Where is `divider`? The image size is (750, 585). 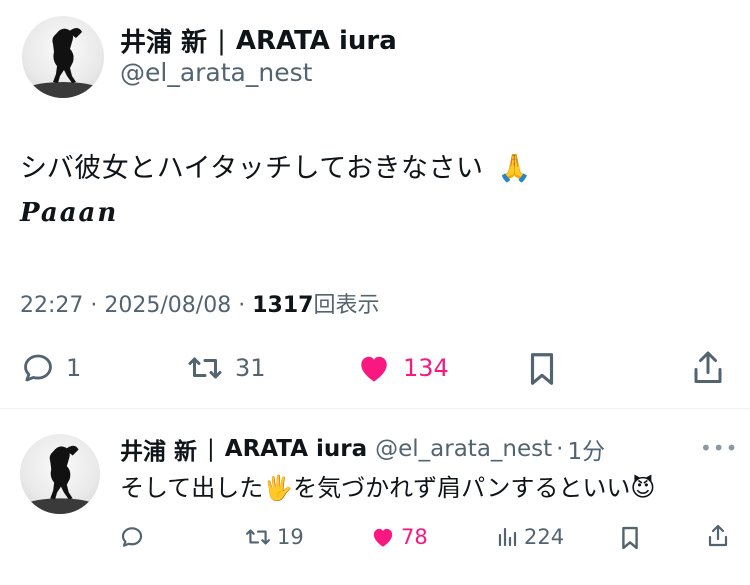 divider is located at coordinates (375, 408).